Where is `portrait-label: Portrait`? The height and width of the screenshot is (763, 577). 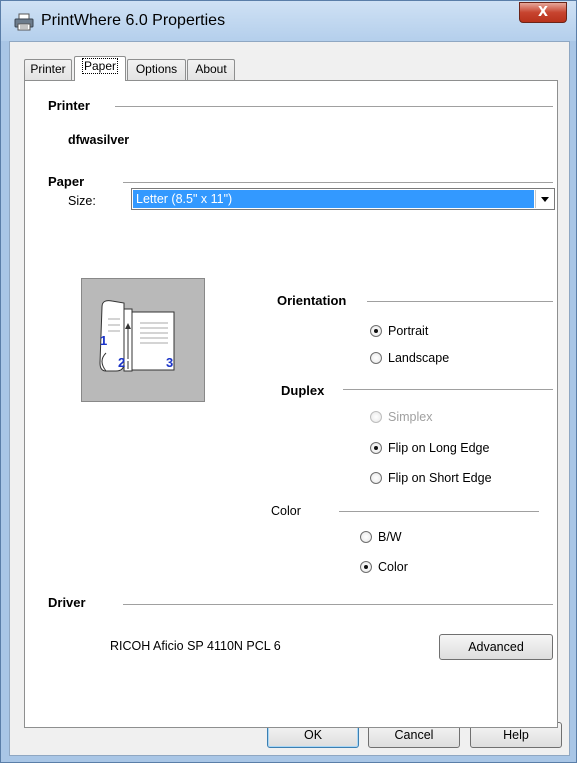
portrait-label: Portrait is located at coordinates (408, 331).